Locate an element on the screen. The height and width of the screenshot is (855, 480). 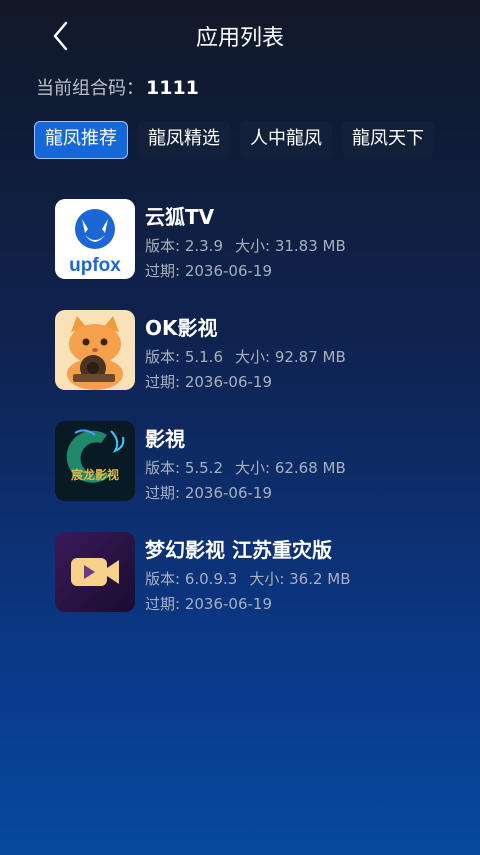
tab-longfeng-selected: 龍凤精选 is located at coordinates (184, 139).